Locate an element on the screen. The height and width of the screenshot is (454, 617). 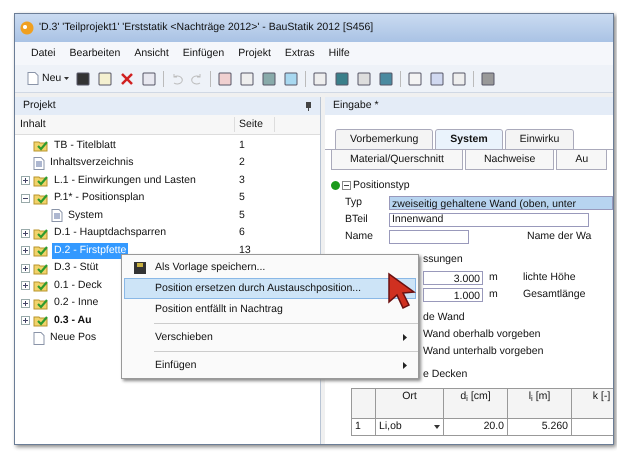
page-number: 3 is located at coordinates (241, 180).